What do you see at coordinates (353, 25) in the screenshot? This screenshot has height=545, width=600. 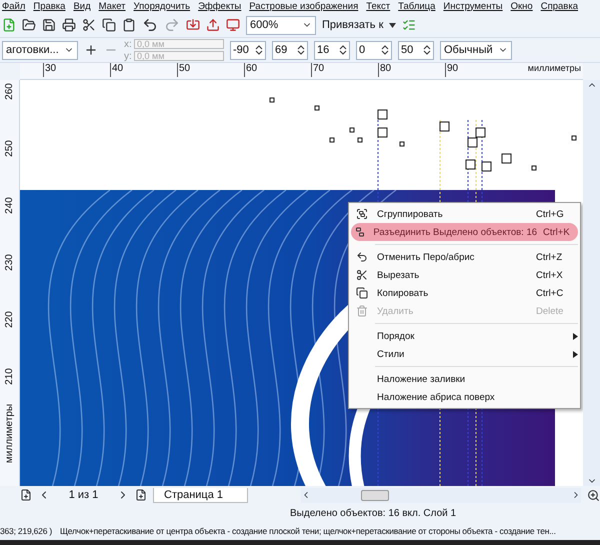 I see `snap-to-button: Привязать к` at bounding box center [353, 25].